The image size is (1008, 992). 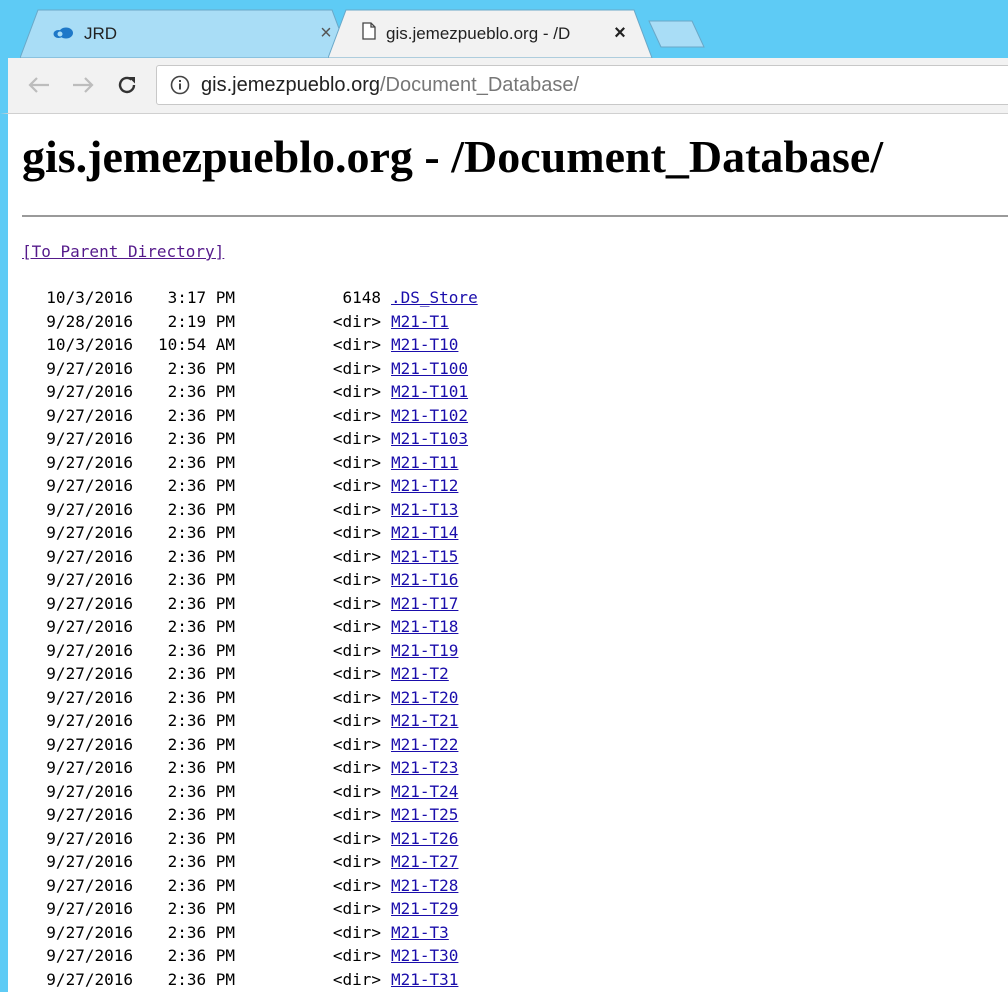 What do you see at coordinates (424, 347) in the screenshot?
I see `entry-link: M21-T10` at bounding box center [424, 347].